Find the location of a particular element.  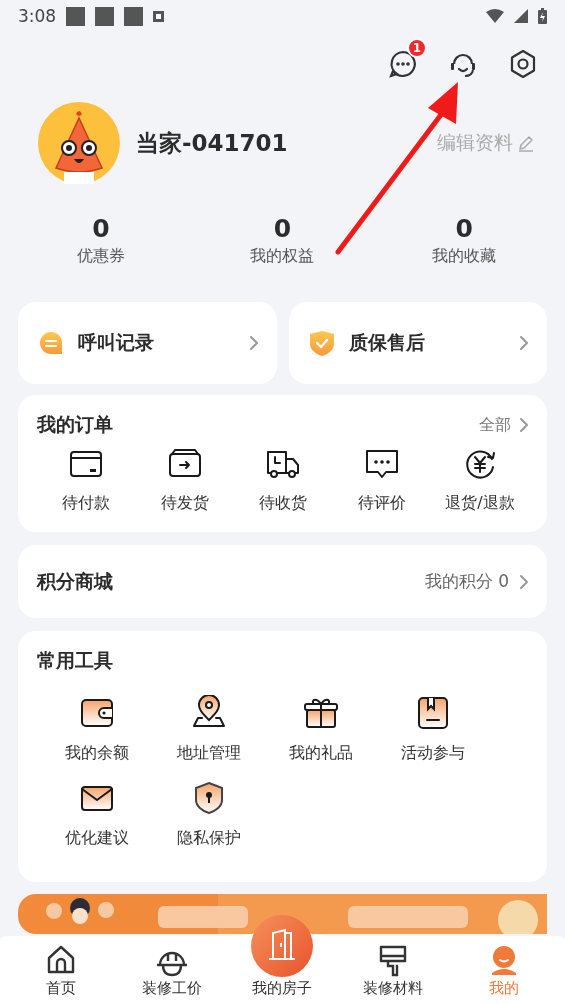

settings-icon is located at coordinates (523, 64).